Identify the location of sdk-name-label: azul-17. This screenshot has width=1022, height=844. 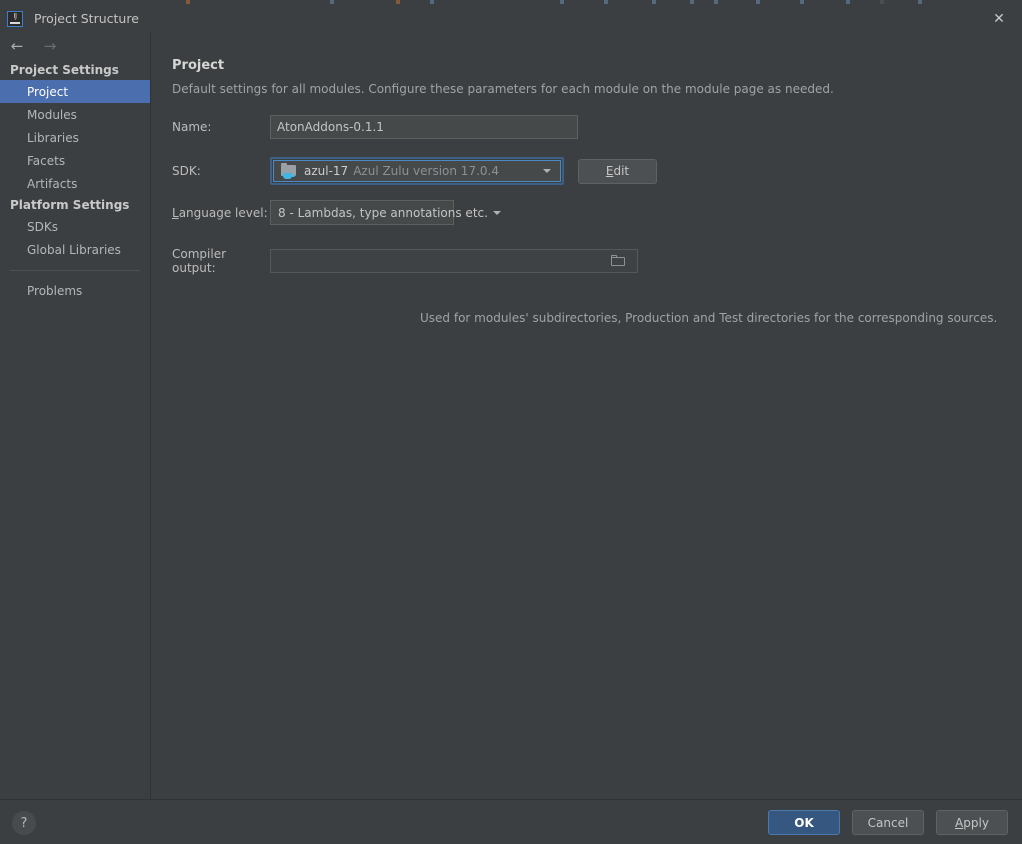
(326, 171).